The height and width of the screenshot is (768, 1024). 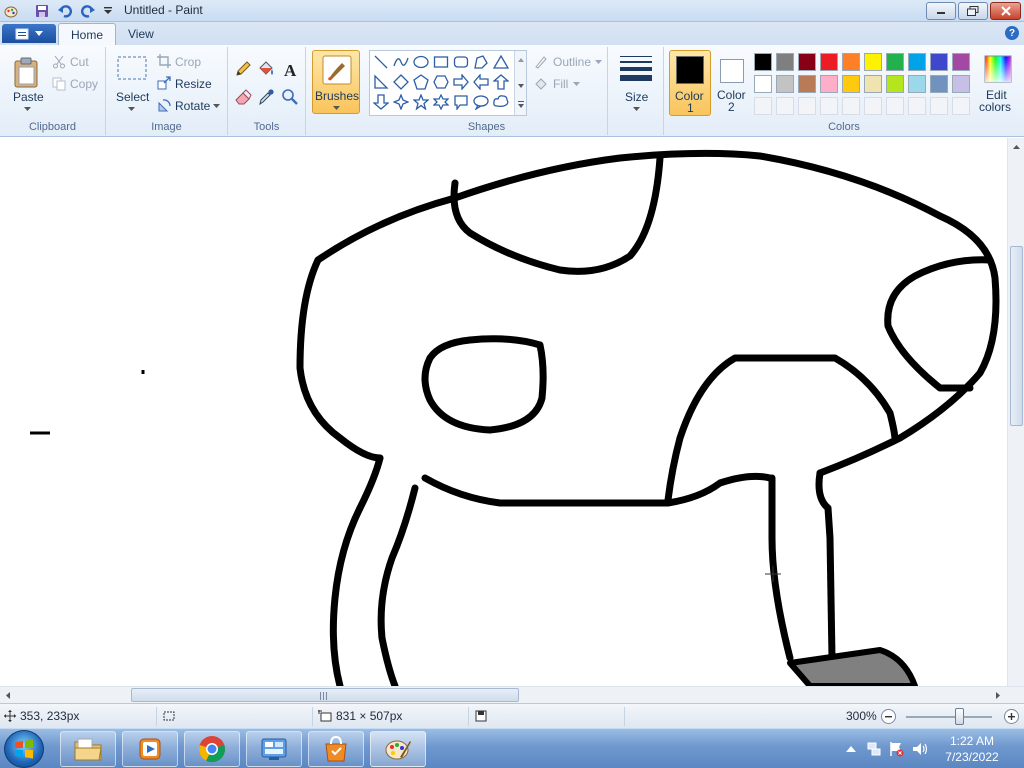 I want to click on left-arrow-shape-icon, so click(x=481, y=82).